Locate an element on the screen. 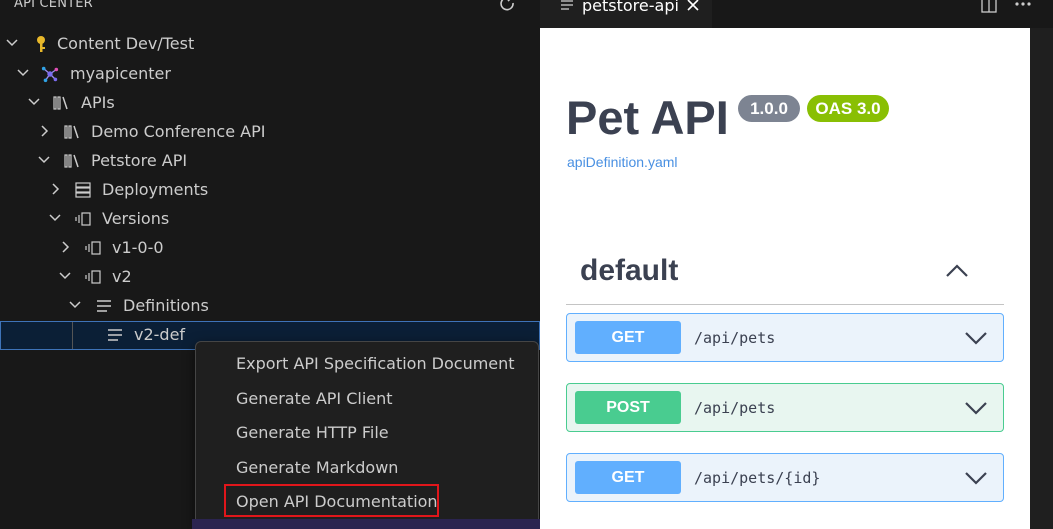 Image resolution: width=1053 pixels, height=529 pixels. tab-label: petstore-api is located at coordinates (630, 7).